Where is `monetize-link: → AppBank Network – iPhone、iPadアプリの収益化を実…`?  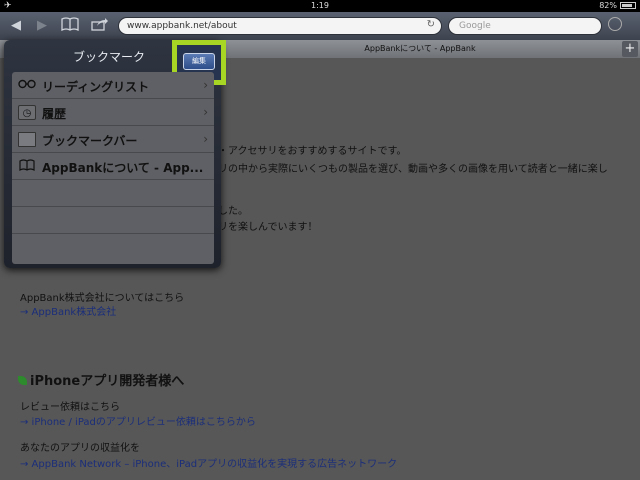 monetize-link: → AppBank Network – iPhone、iPadアプリの収益化を実… is located at coordinates (208, 462).